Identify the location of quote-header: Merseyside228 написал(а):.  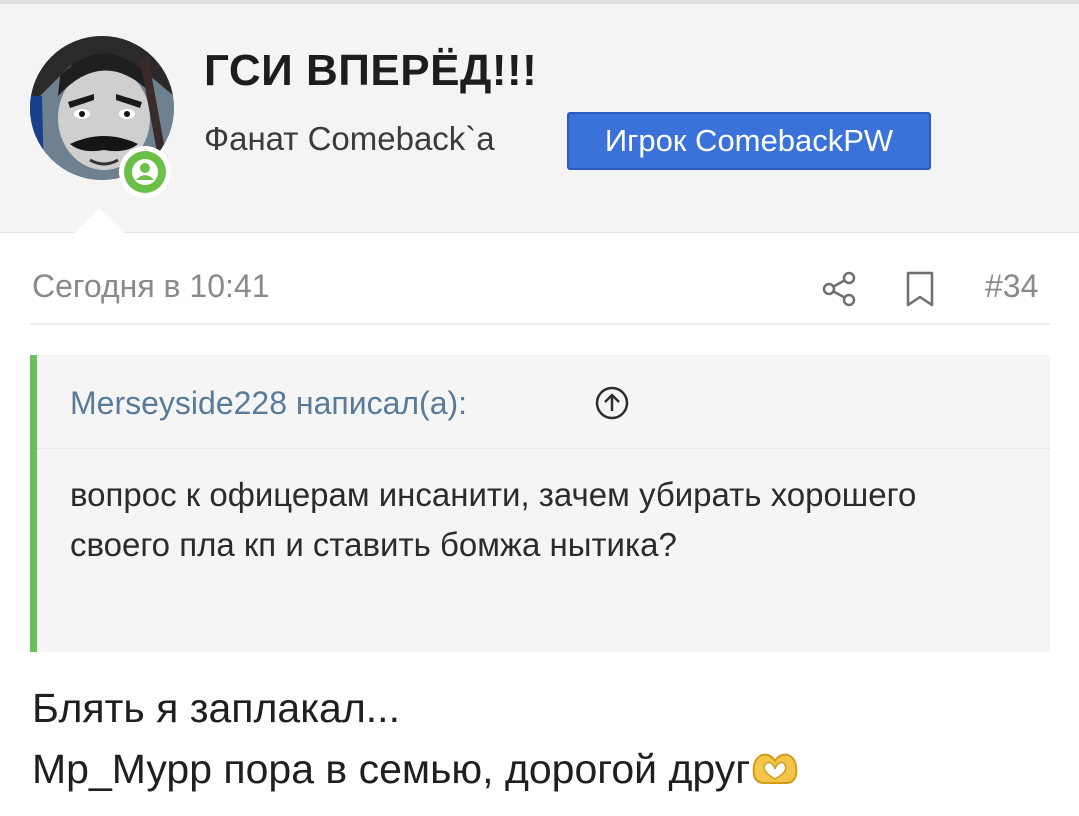
(543, 402).